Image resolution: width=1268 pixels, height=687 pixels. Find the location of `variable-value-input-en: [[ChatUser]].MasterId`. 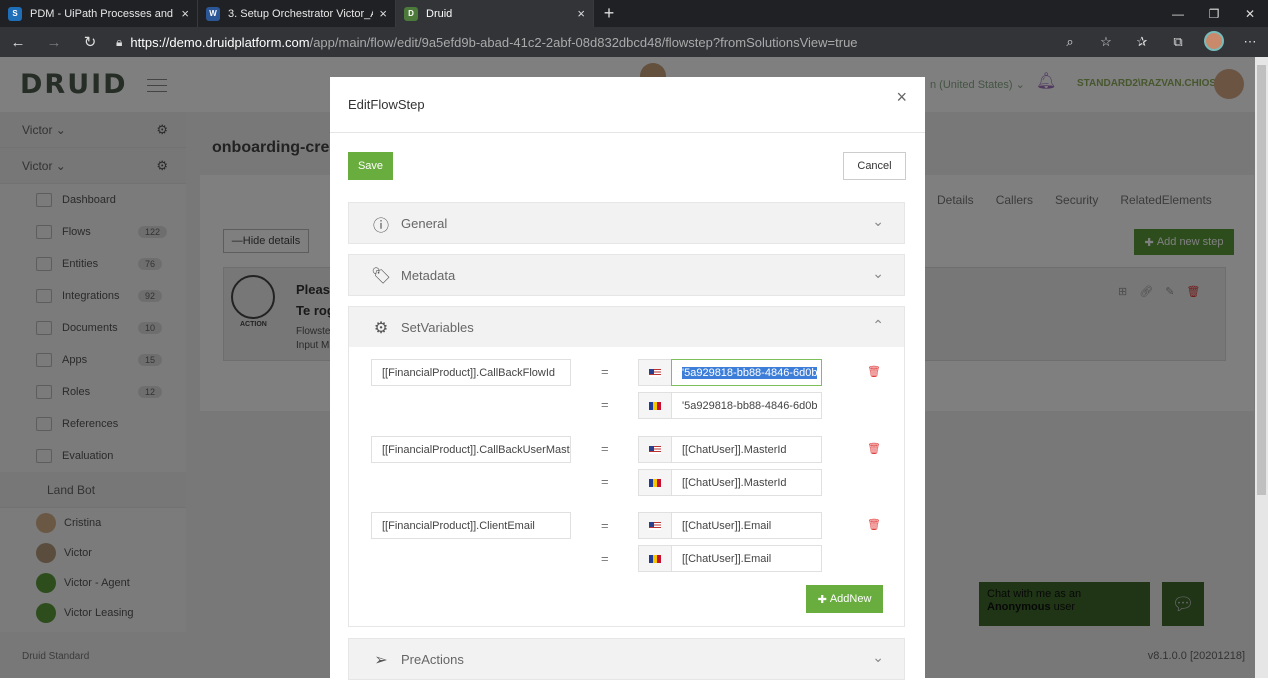

variable-value-input-en: [[ChatUser]].MasterId is located at coordinates (746, 449).